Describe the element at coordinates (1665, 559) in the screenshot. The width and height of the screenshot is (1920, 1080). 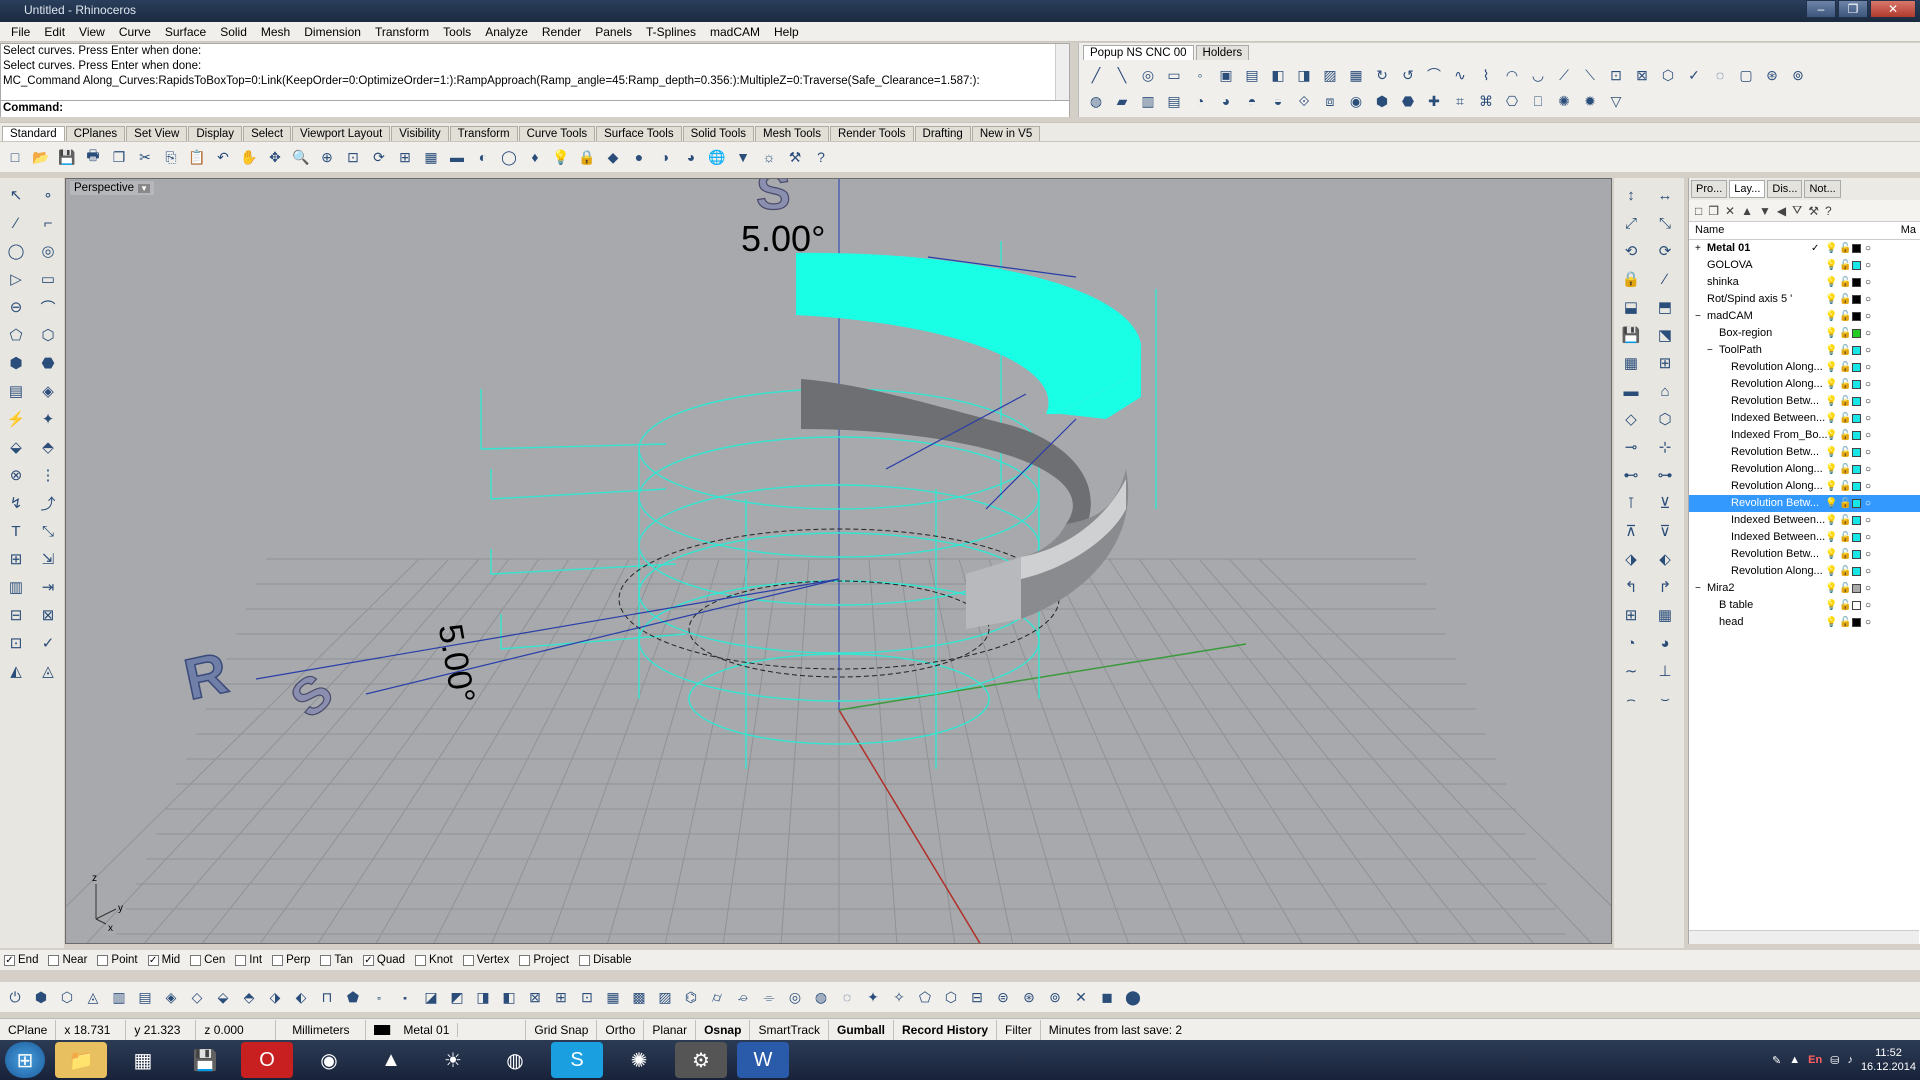
I see `right-tool-28-icon: ⬖` at that location.